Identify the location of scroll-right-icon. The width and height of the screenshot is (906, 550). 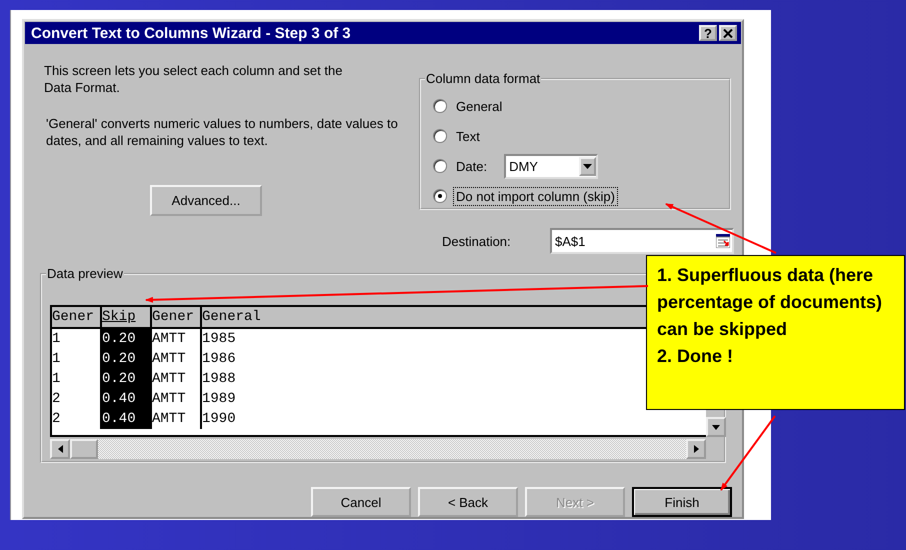
(696, 449).